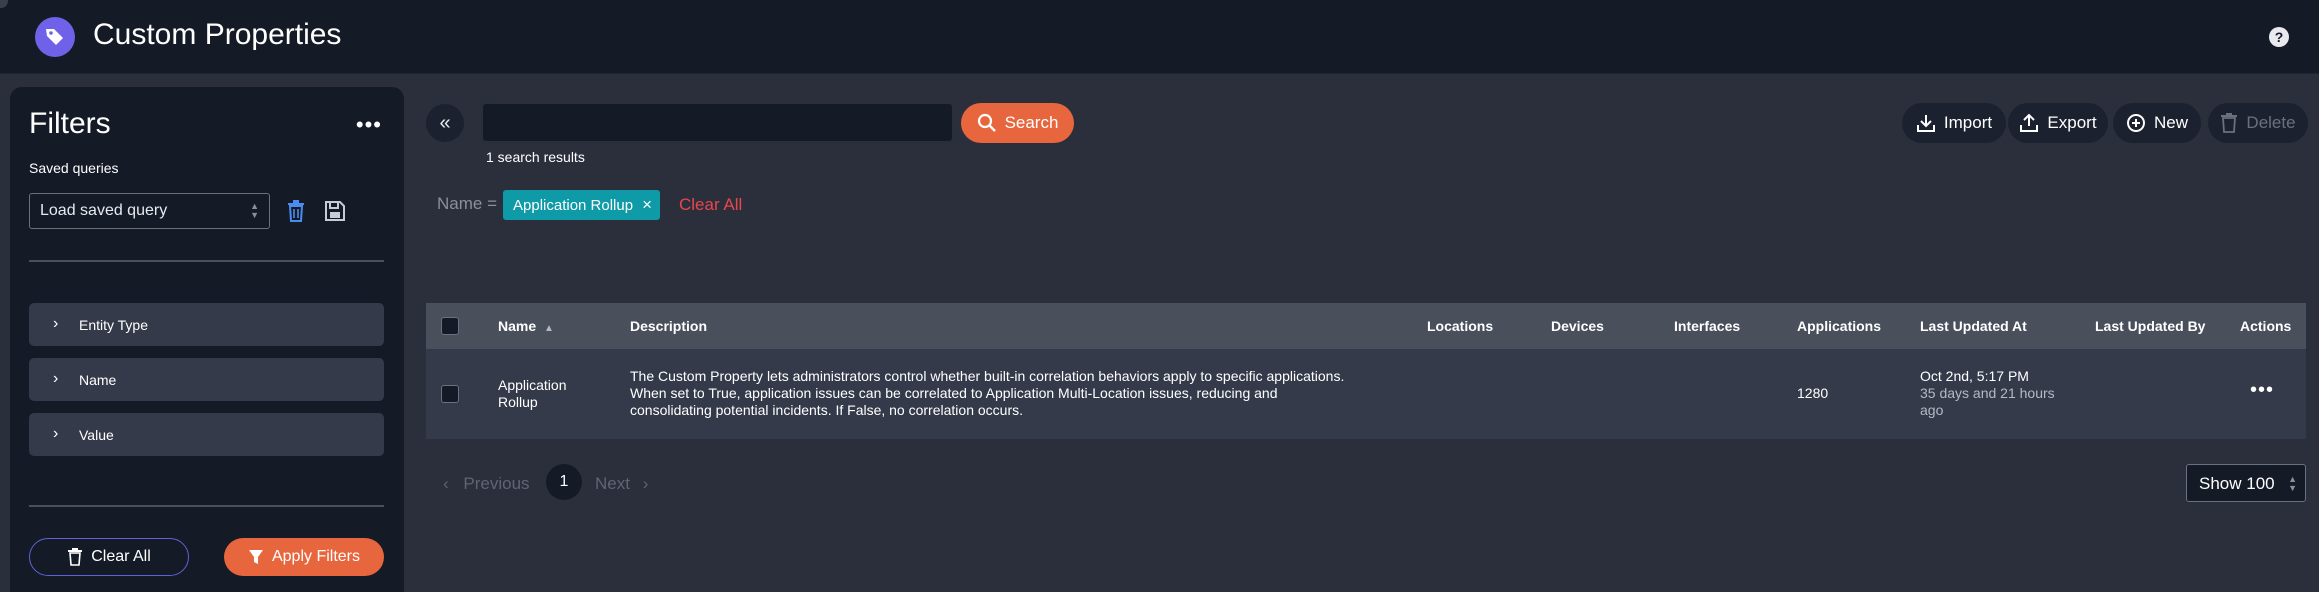  What do you see at coordinates (564, 482) in the screenshot?
I see `pagination-page: 1` at bounding box center [564, 482].